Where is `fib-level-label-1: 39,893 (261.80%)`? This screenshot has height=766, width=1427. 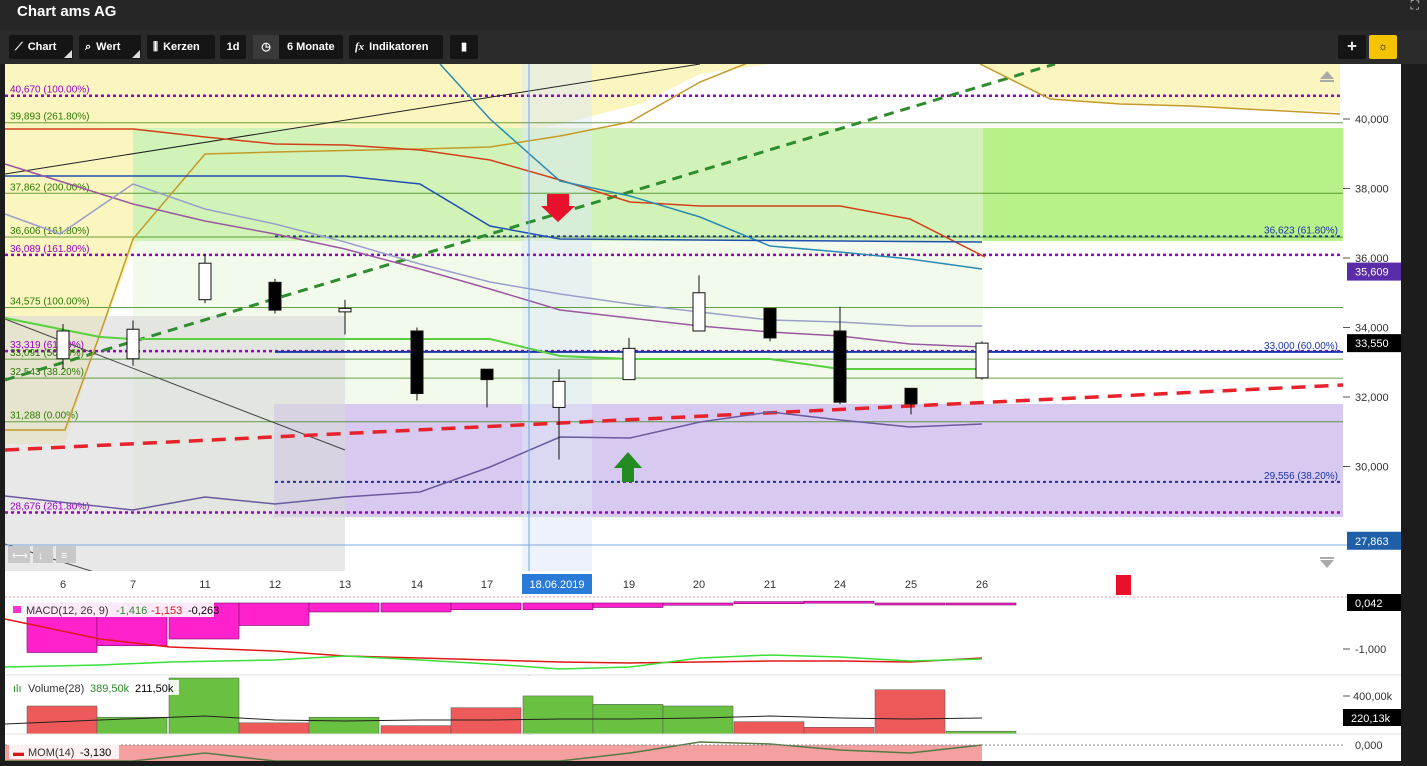 fib-level-label-1: 39,893 (261.80%) is located at coordinates (50, 117).